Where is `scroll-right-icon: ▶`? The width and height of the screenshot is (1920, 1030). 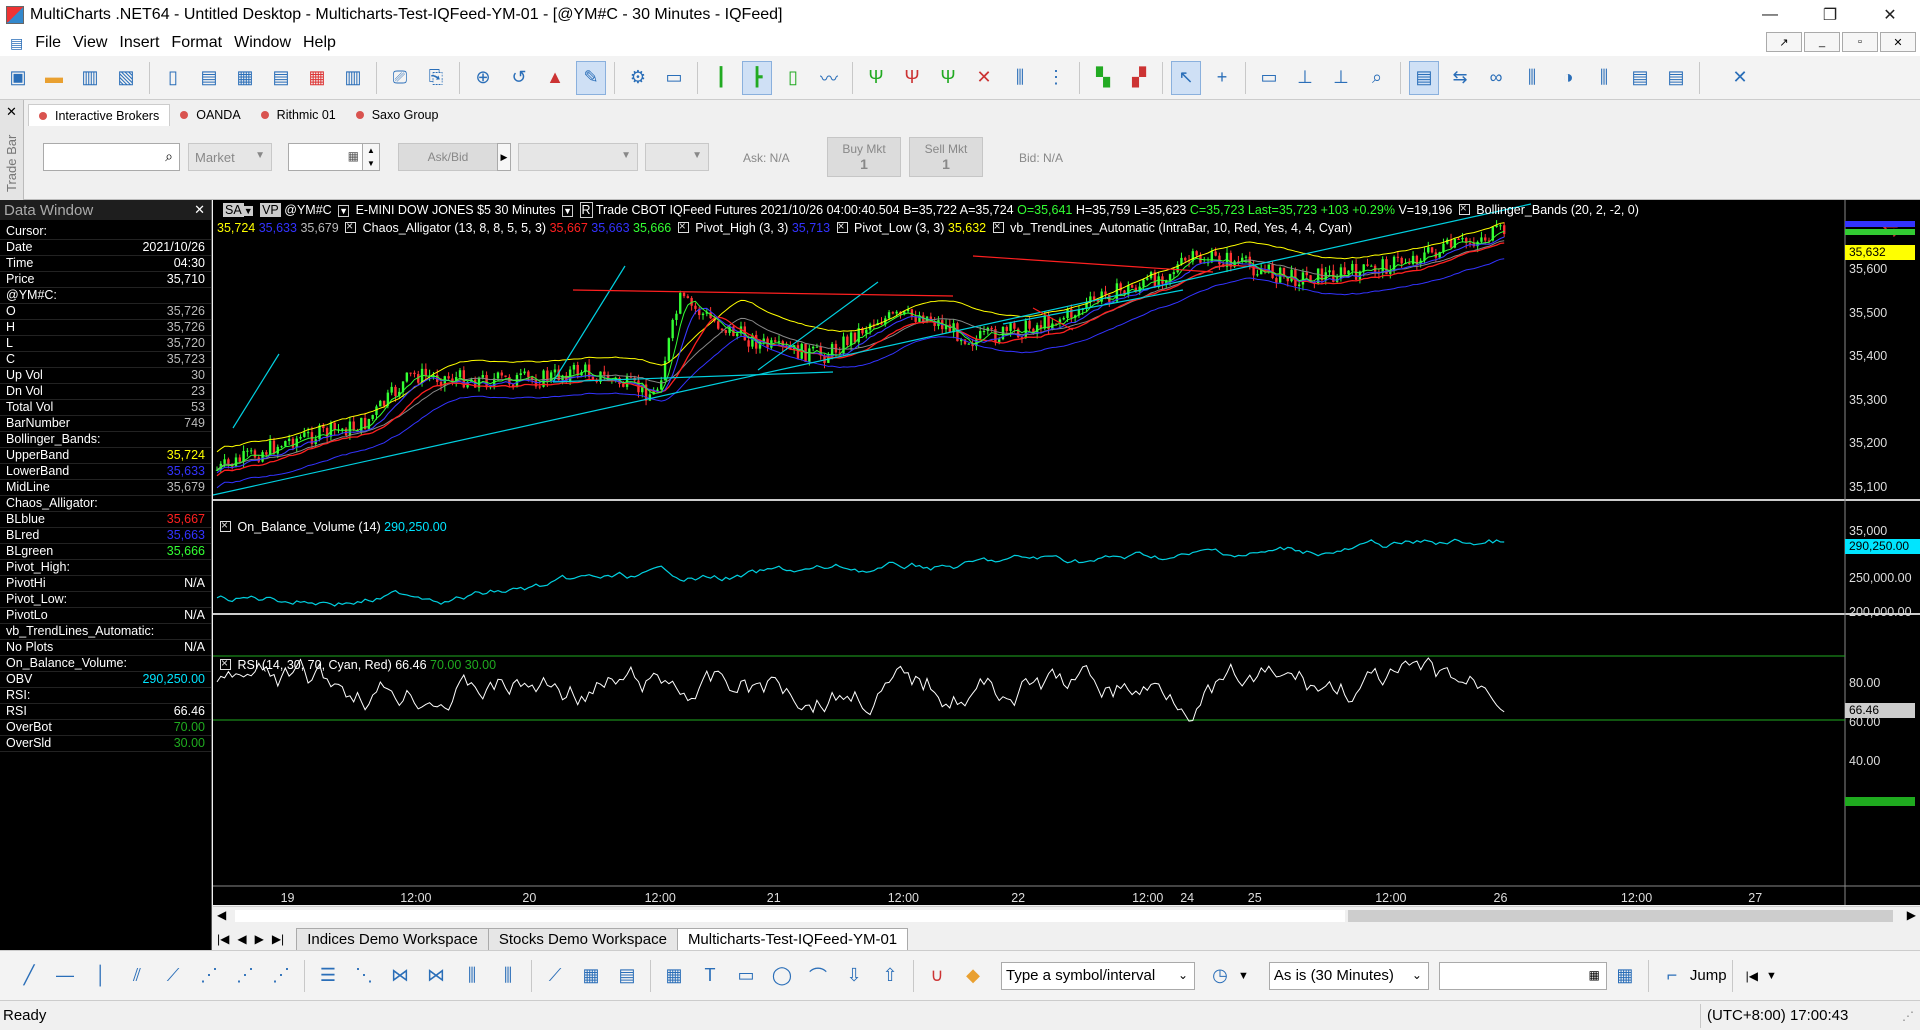 scroll-right-icon: ▶ is located at coordinates (1911, 915).